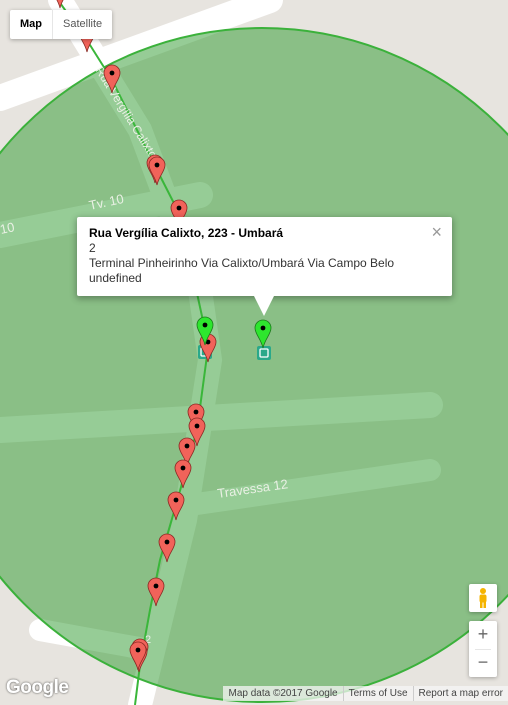 Image resolution: width=508 pixels, height=705 pixels. I want to click on info-window-tail, so click(264, 306).